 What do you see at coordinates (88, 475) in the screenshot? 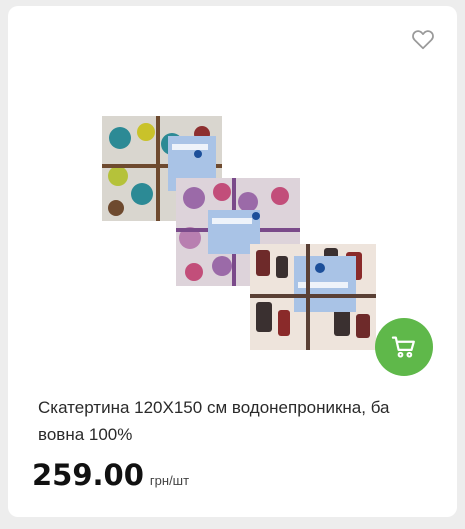
I see `price-value: 259.00` at bounding box center [88, 475].